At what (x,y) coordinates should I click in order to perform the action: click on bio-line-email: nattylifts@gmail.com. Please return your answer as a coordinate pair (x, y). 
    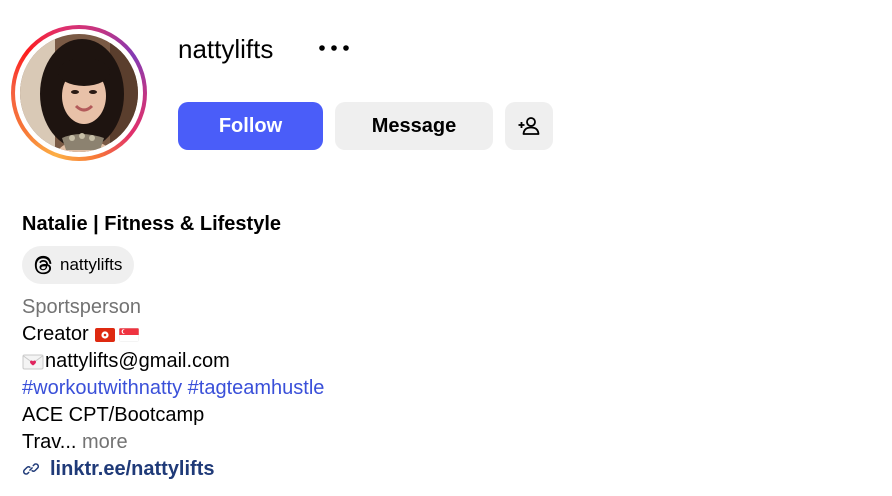
    Looking at the image, I should click on (173, 361).